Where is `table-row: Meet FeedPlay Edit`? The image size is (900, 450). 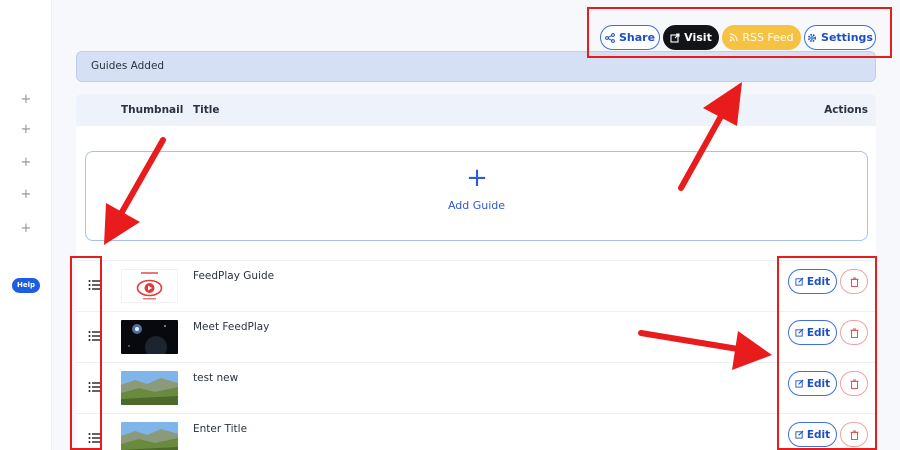 table-row: Meet FeedPlay Edit is located at coordinates (476, 336).